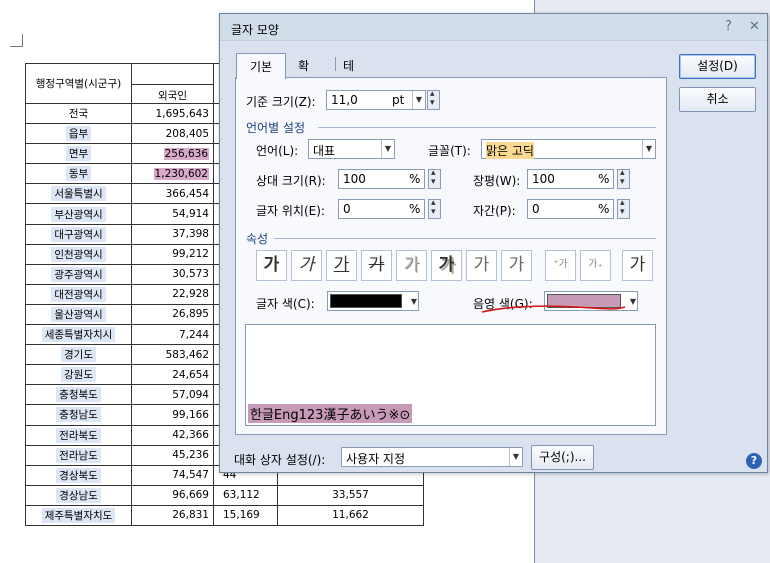 This screenshot has height=563, width=770. I want to click on attr-section-line, so click(465, 238).